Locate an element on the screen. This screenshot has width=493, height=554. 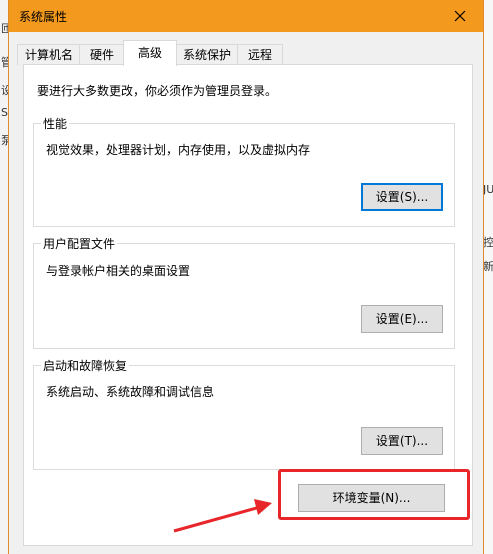
annotation-arrow-icon is located at coordinates (222, 516).